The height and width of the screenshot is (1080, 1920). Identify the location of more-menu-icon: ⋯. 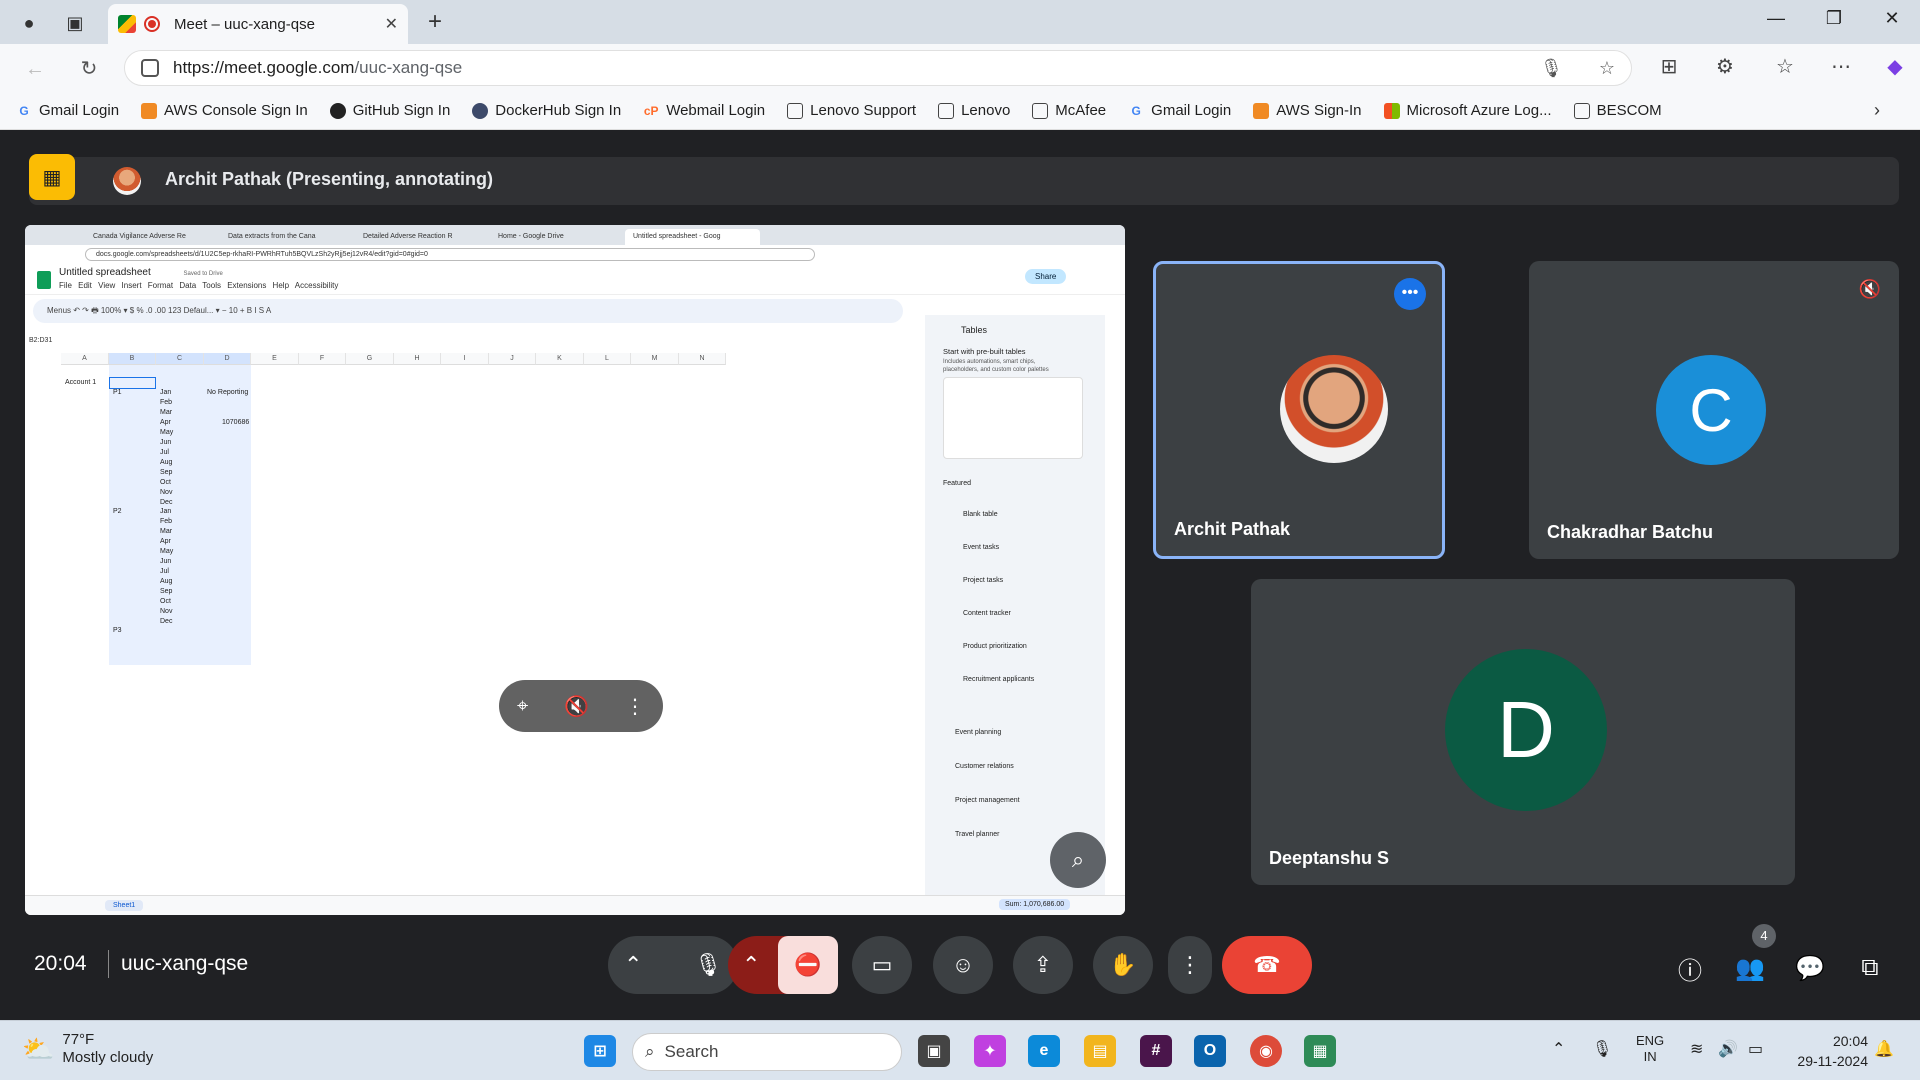
(1841, 66).